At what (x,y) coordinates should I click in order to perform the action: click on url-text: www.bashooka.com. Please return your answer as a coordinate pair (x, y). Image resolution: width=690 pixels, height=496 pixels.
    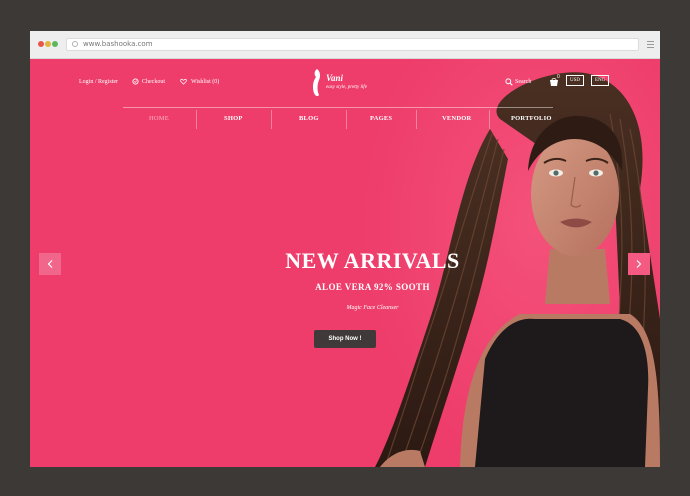
    Looking at the image, I should click on (118, 44).